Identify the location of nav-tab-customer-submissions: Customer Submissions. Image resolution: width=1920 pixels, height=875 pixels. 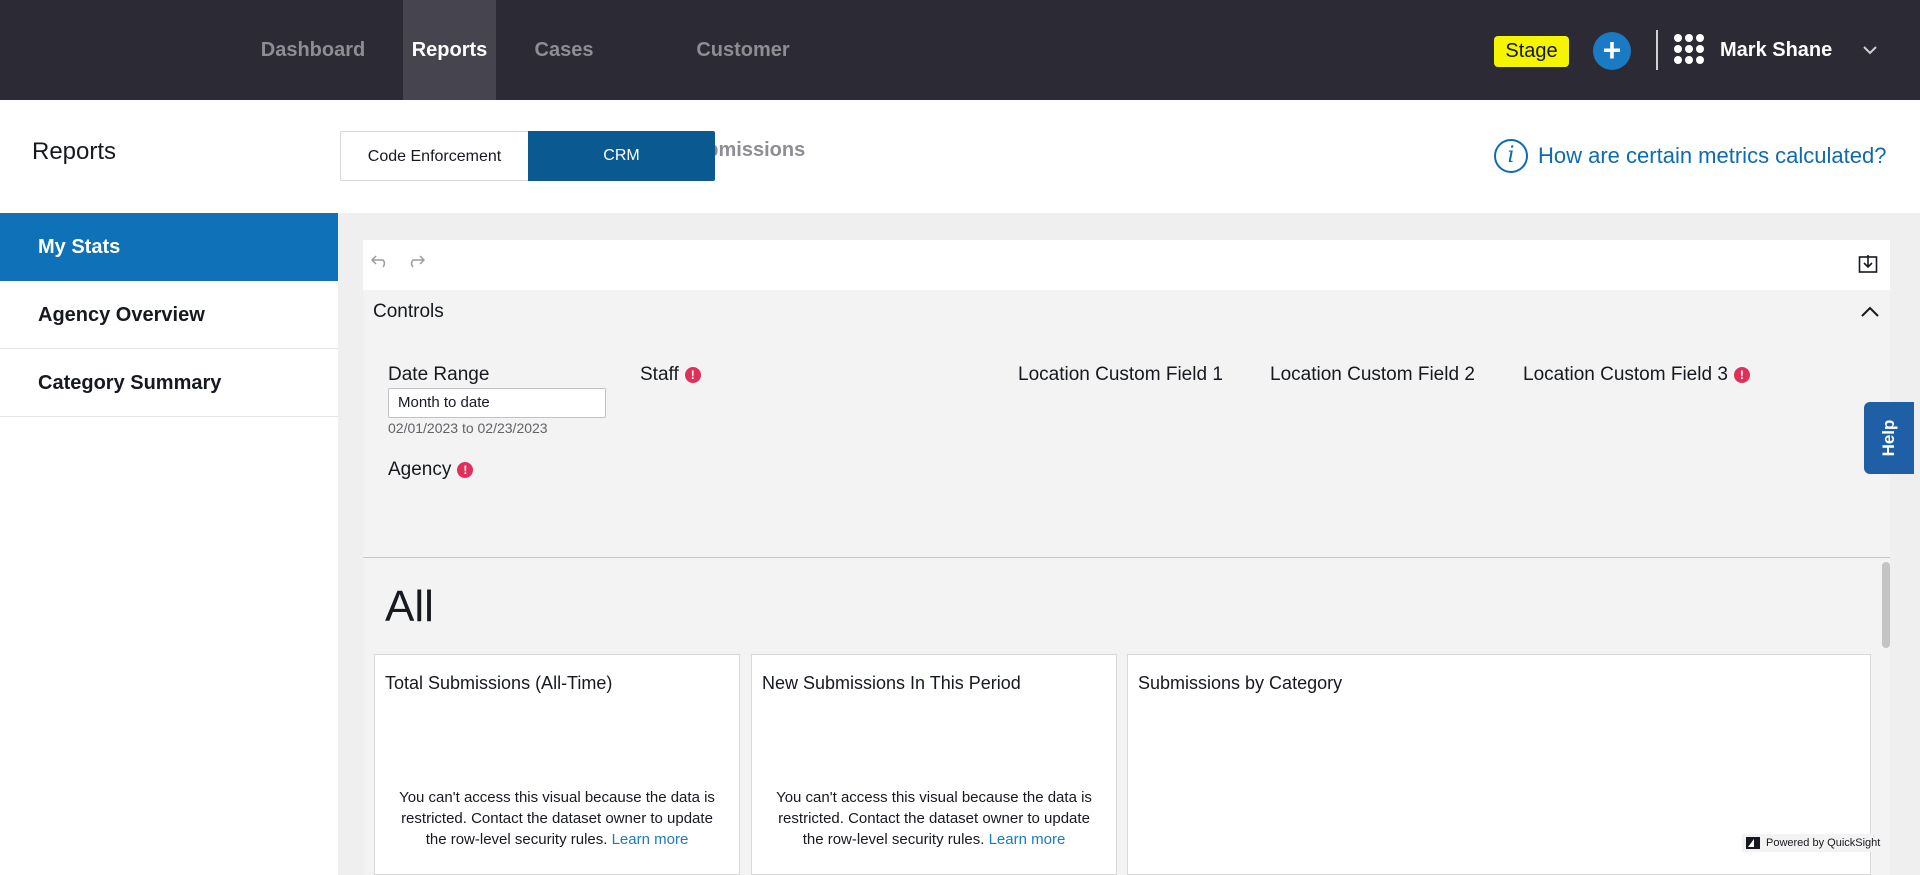
(743, 80).